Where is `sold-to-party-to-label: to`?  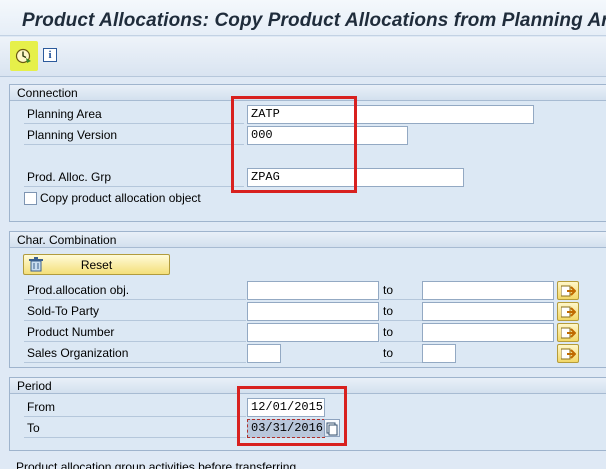
sold-to-party-to-label: to is located at coordinates (401, 311).